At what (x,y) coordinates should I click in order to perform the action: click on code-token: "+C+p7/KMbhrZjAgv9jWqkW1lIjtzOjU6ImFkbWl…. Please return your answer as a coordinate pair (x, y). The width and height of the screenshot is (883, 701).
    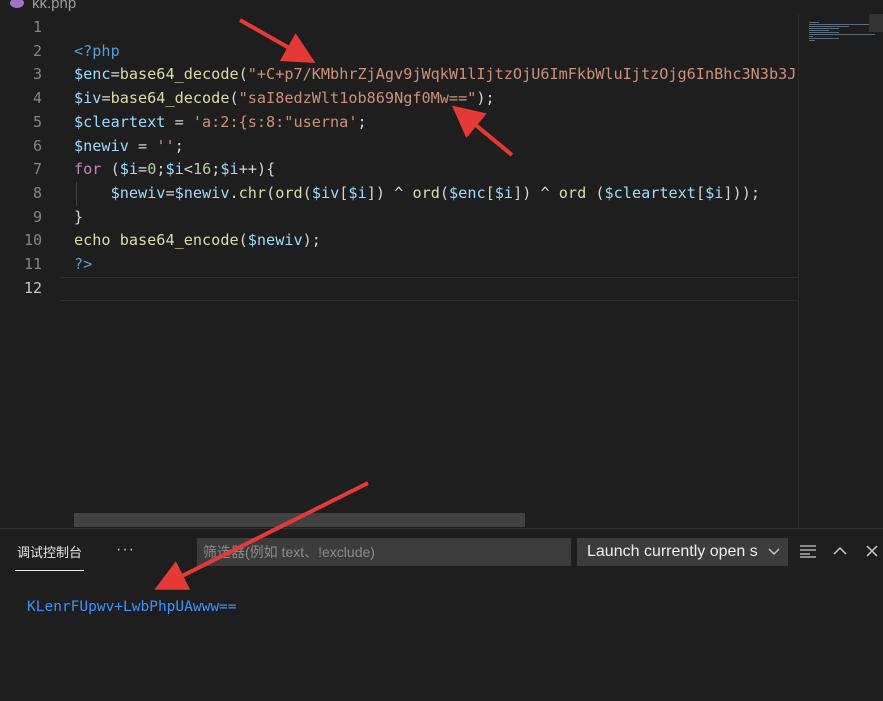
    Looking at the image, I should click on (522, 74).